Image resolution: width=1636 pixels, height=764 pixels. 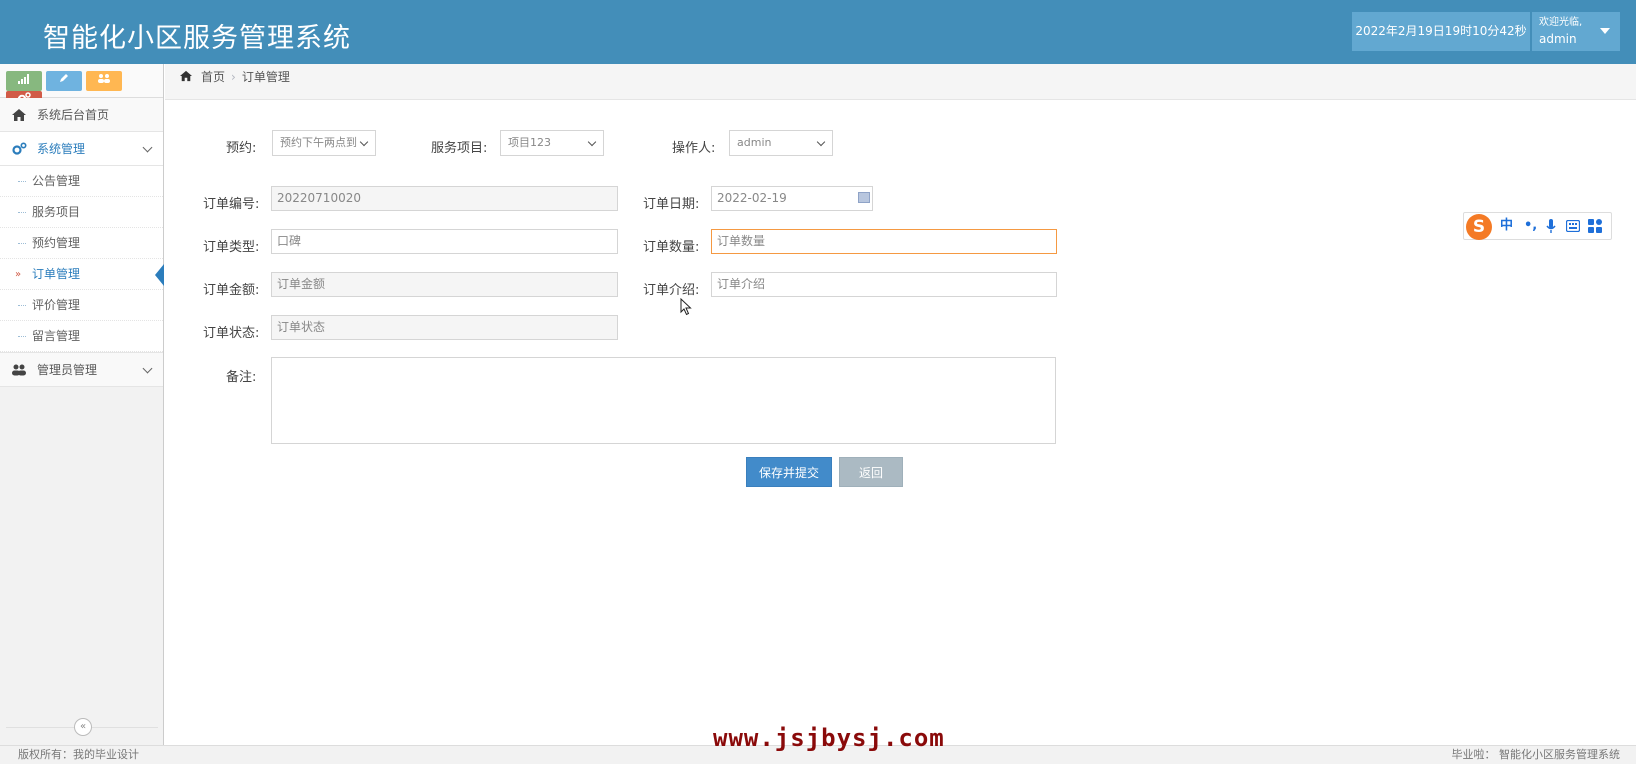 I want to click on order-status-label: 订单状态:, so click(x=231, y=333).